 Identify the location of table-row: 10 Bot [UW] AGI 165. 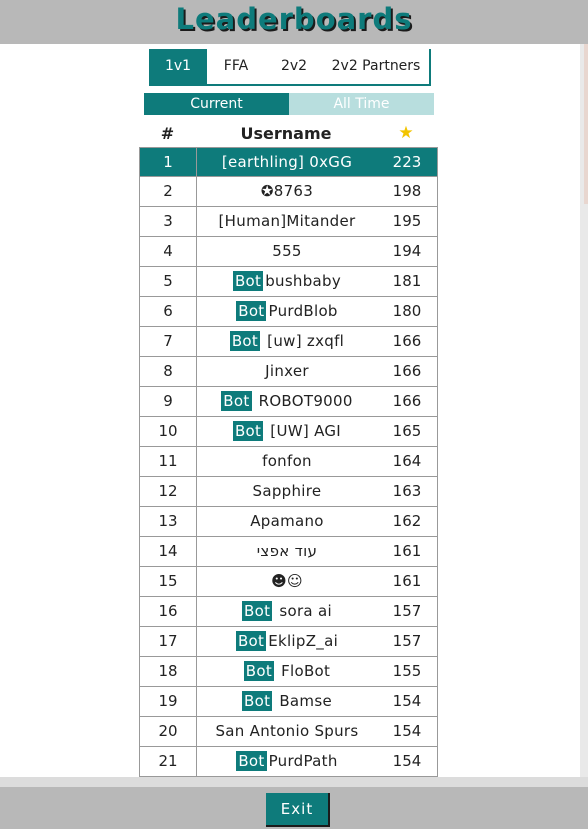
(288, 432).